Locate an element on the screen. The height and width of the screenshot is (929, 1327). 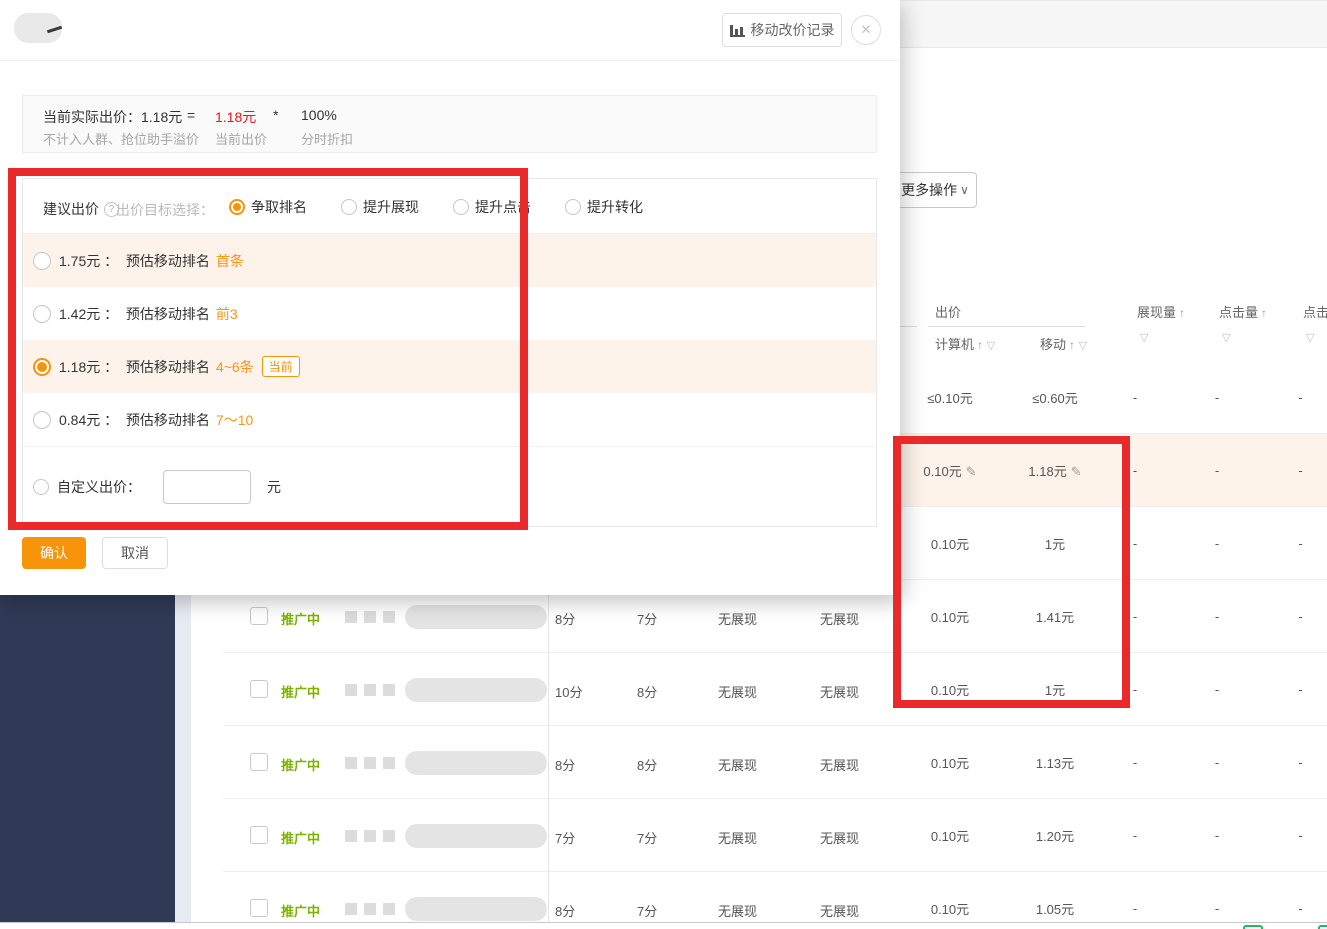
cancel-button: 取消 is located at coordinates (135, 553).